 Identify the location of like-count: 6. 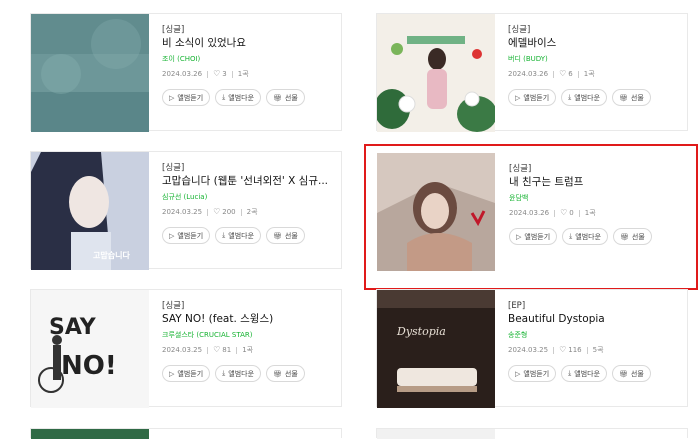
(570, 74).